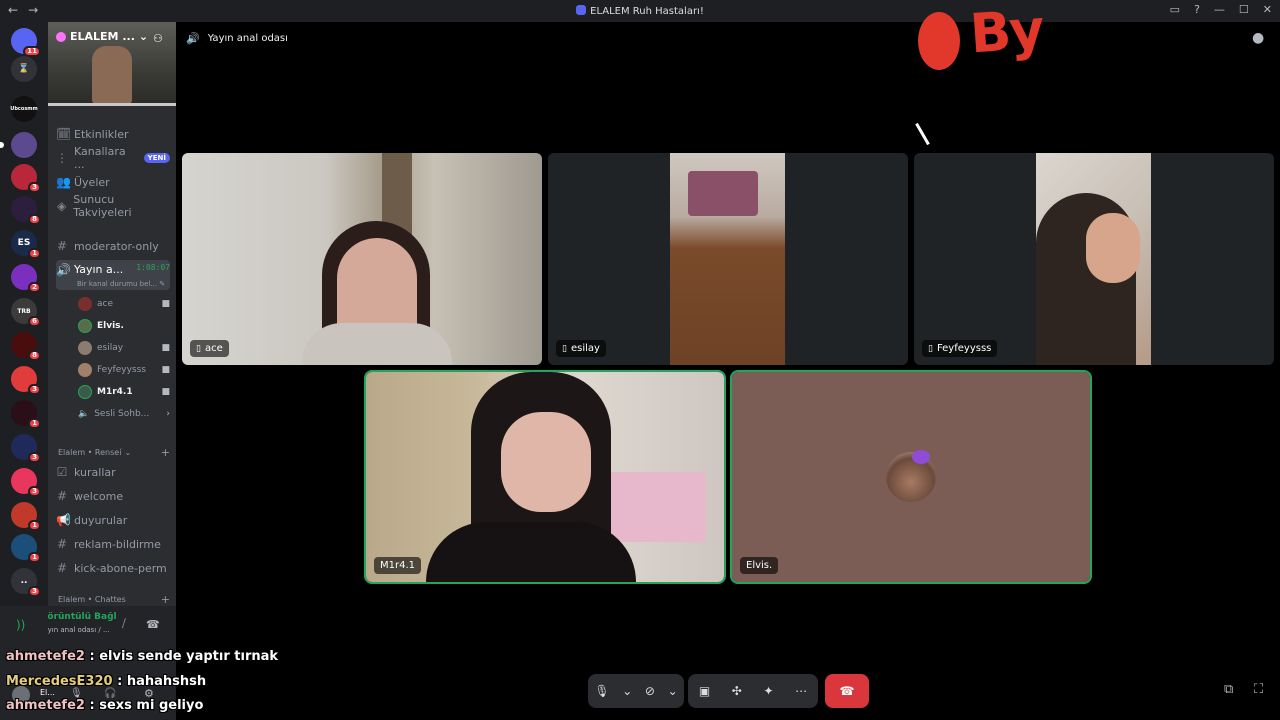 Image resolution: width=1280 pixels, height=720 pixels. I want to click on member-name: M1r4.1, so click(115, 392).